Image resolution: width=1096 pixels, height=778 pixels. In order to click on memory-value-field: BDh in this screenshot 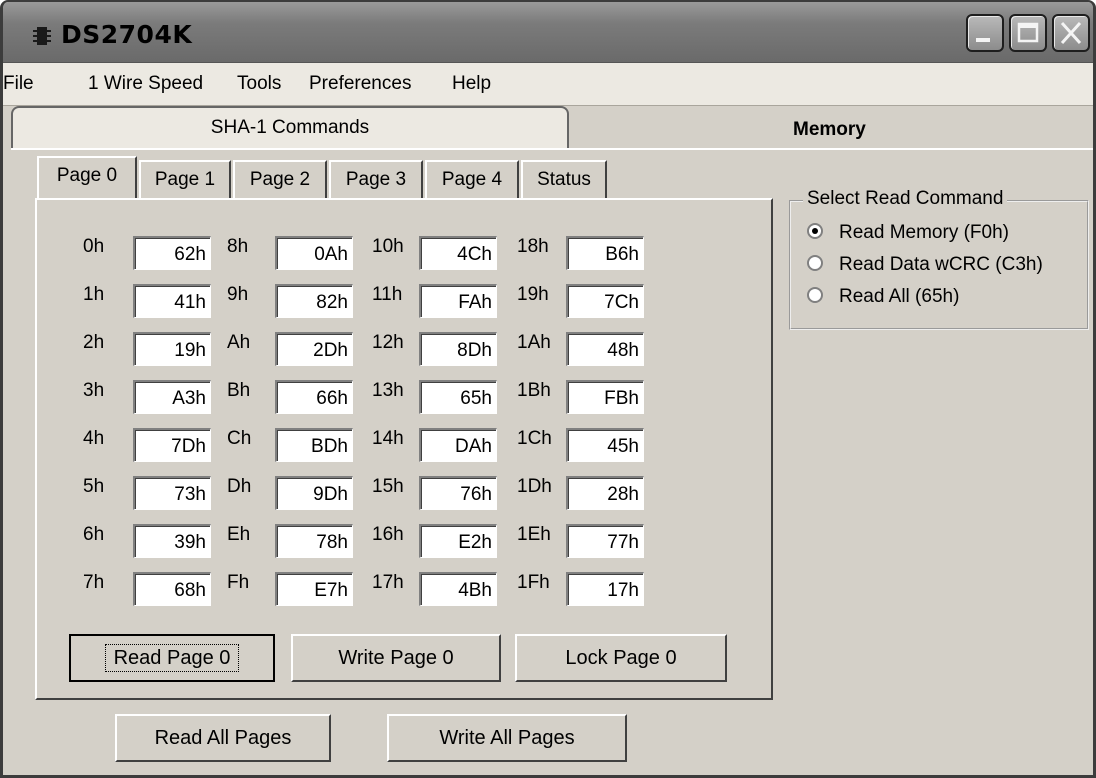, I will do `click(314, 445)`.